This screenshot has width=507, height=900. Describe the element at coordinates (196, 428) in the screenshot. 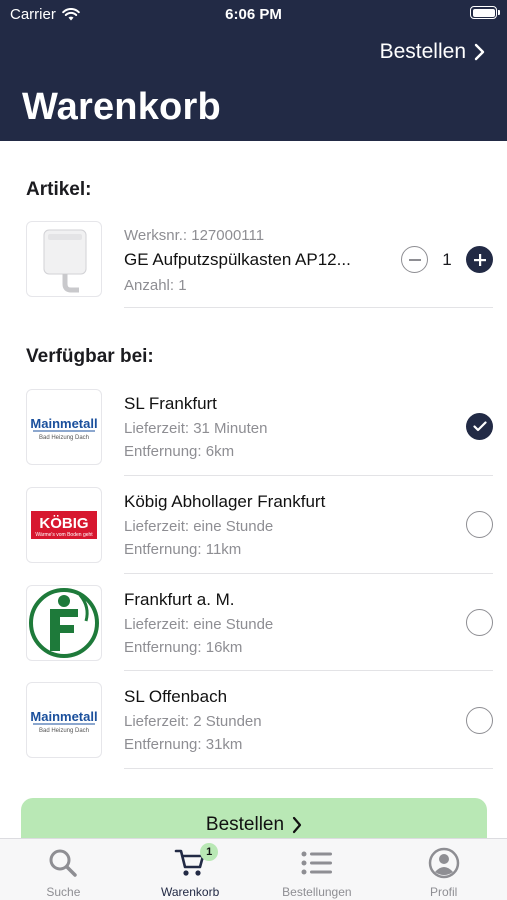

I see `store-delivery-time: Lieferzeit: 31 Minuten` at that location.